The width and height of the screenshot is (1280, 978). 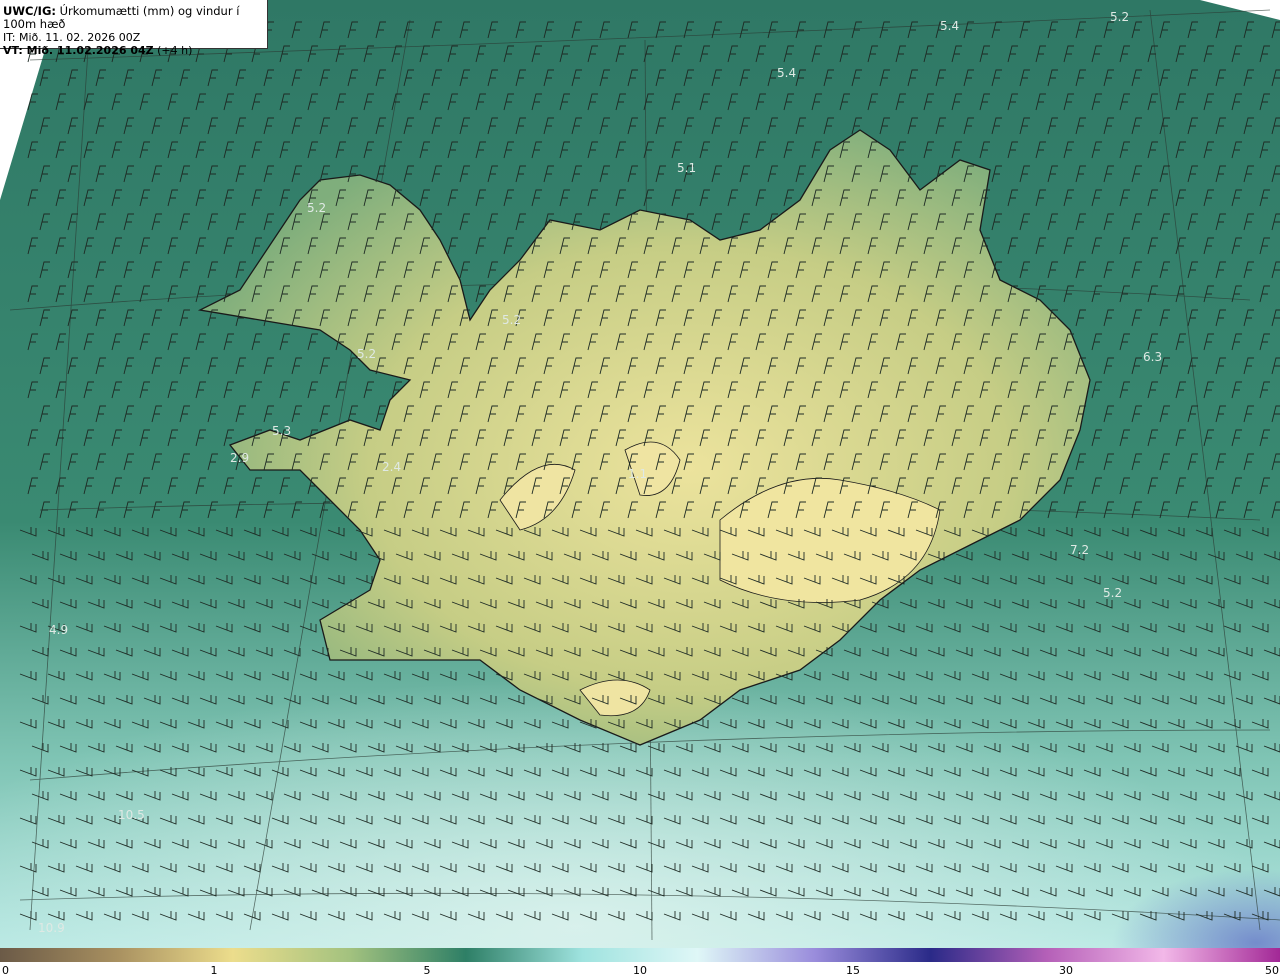 I want to click on map-value-label: 2.4, so click(x=391, y=467).